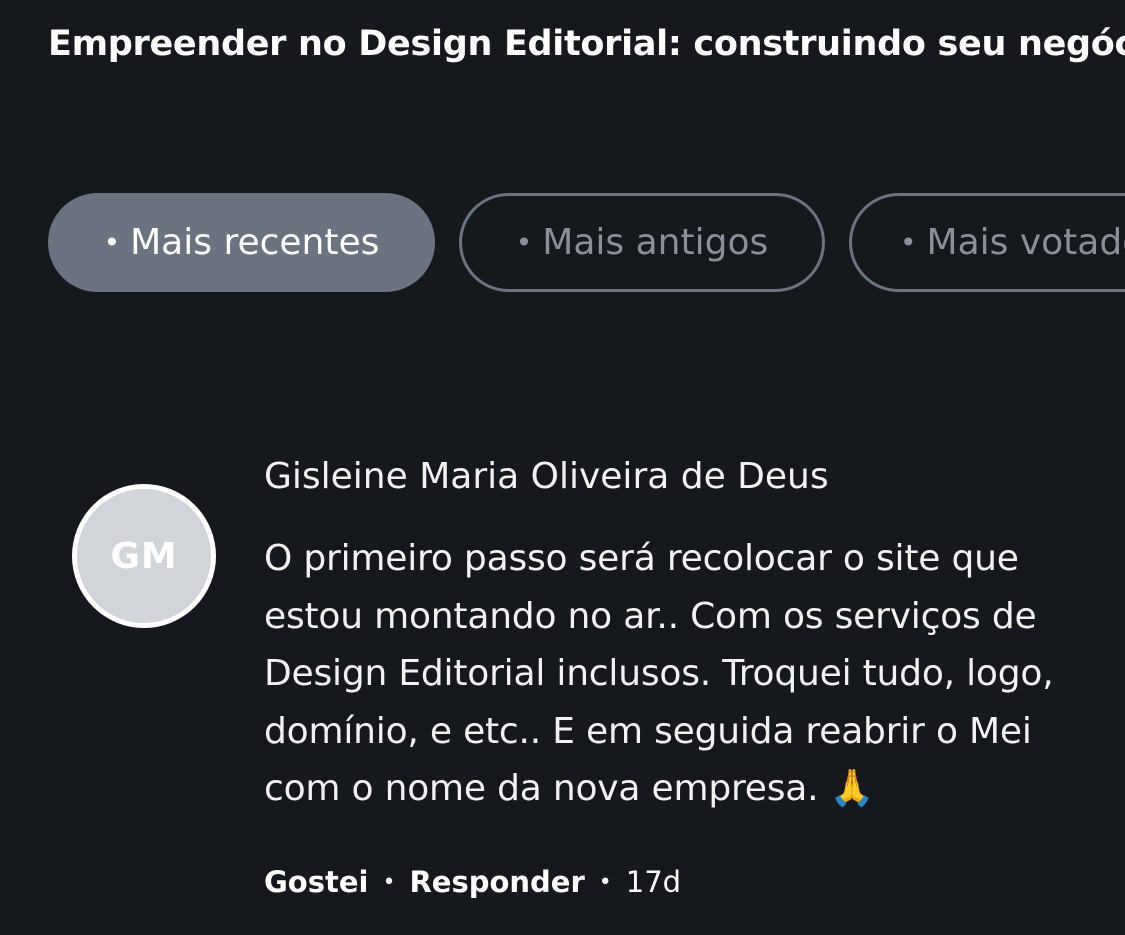 The image size is (1125, 935). Describe the element at coordinates (653, 882) in the screenshot. I see `comment-age: 17d` at that location.